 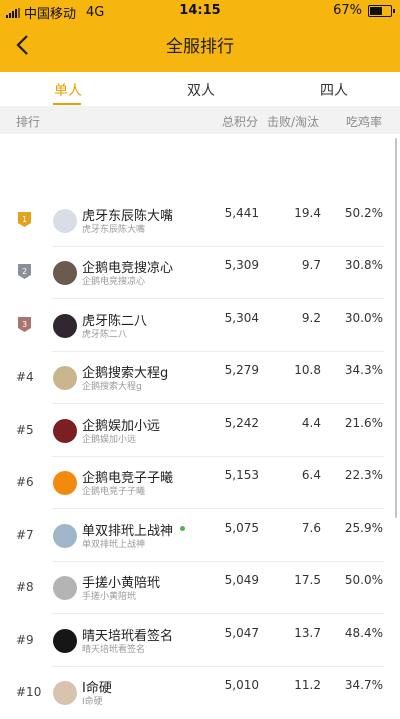 What do you see at coordinates (25, 377) in the screenshot?
I see `rank-label: #4` at bounding box center [25, 377].